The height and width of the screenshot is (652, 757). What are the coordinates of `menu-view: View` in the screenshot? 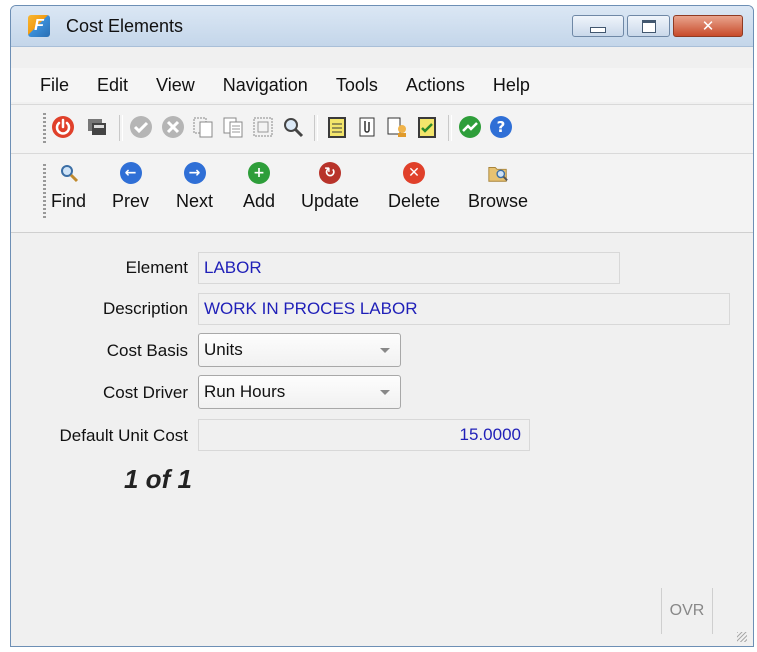 It's located at (175, 85).